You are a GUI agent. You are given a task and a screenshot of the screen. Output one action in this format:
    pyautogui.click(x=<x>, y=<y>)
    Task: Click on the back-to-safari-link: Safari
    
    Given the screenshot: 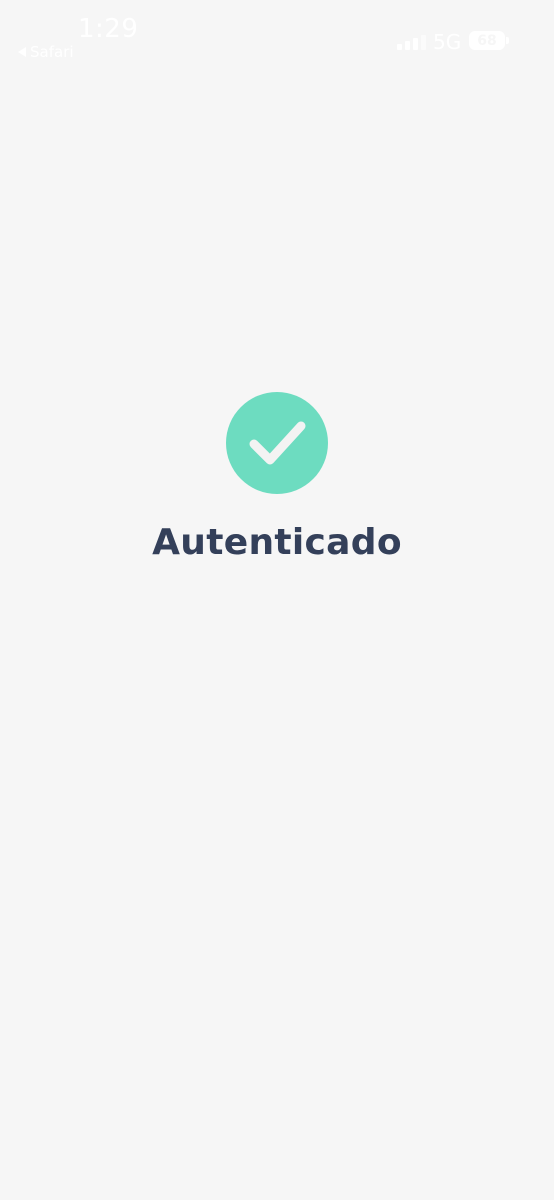 What is the action you would take?
    pyautogui.click(x=46, y=52)
    